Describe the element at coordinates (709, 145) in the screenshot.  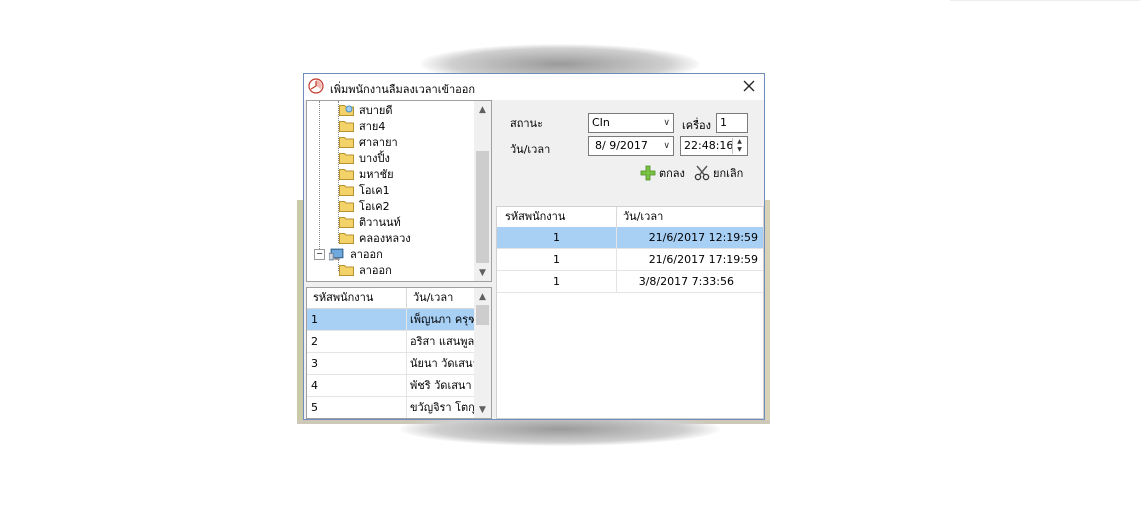
I see `time-value: 22:48:16` at that location.